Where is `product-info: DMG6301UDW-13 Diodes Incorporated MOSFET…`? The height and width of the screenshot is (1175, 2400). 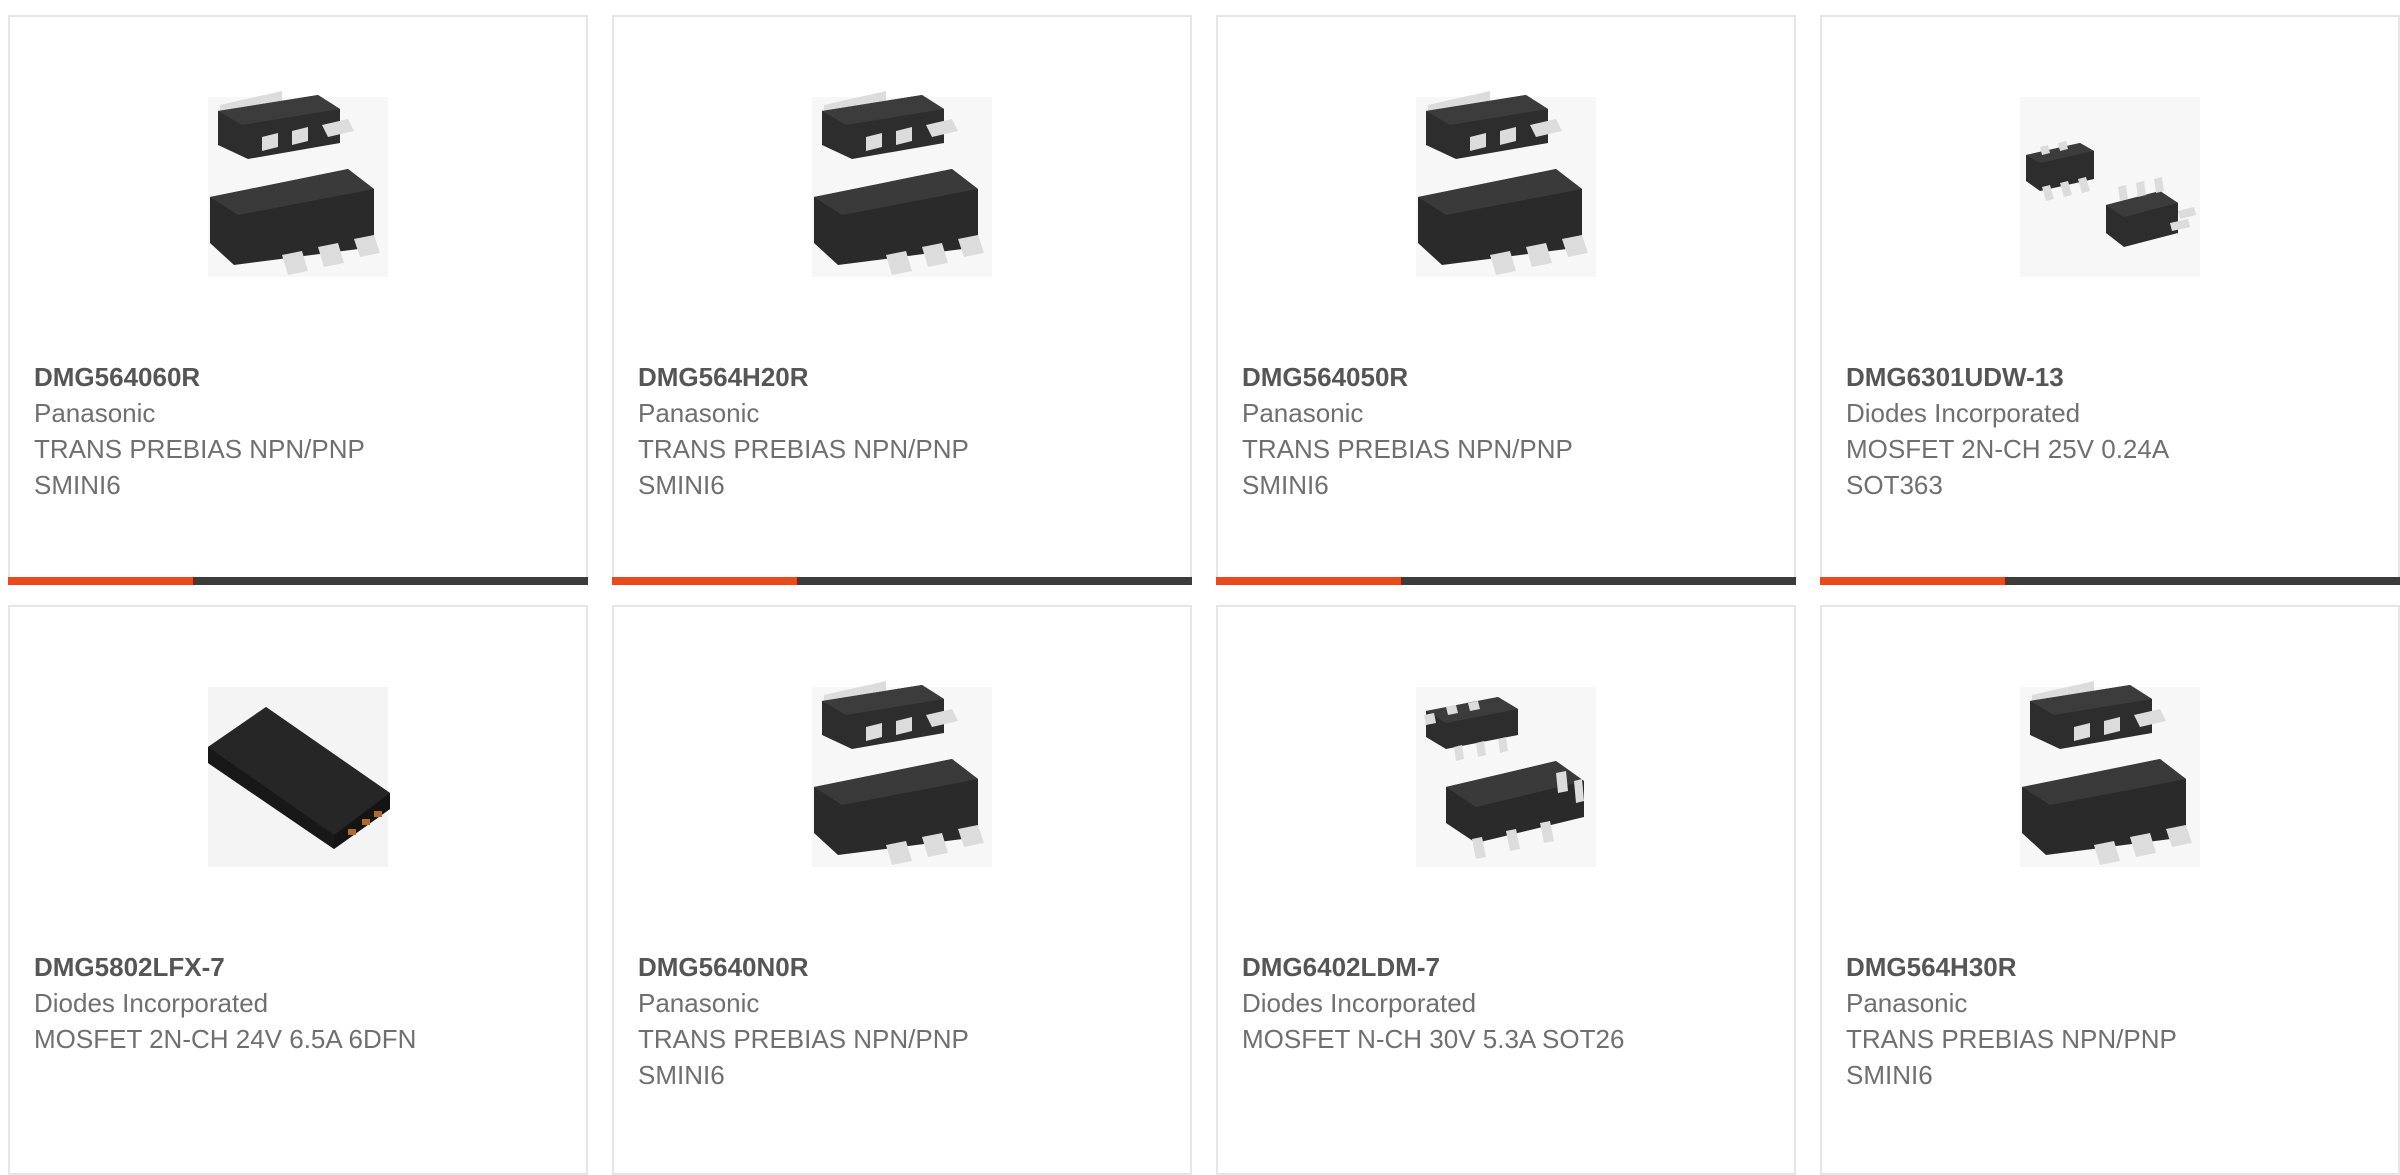 product-info: DMG6301UDW-13 Diodes Incorporated MOSFET… is located at coordinates (2110, 431).